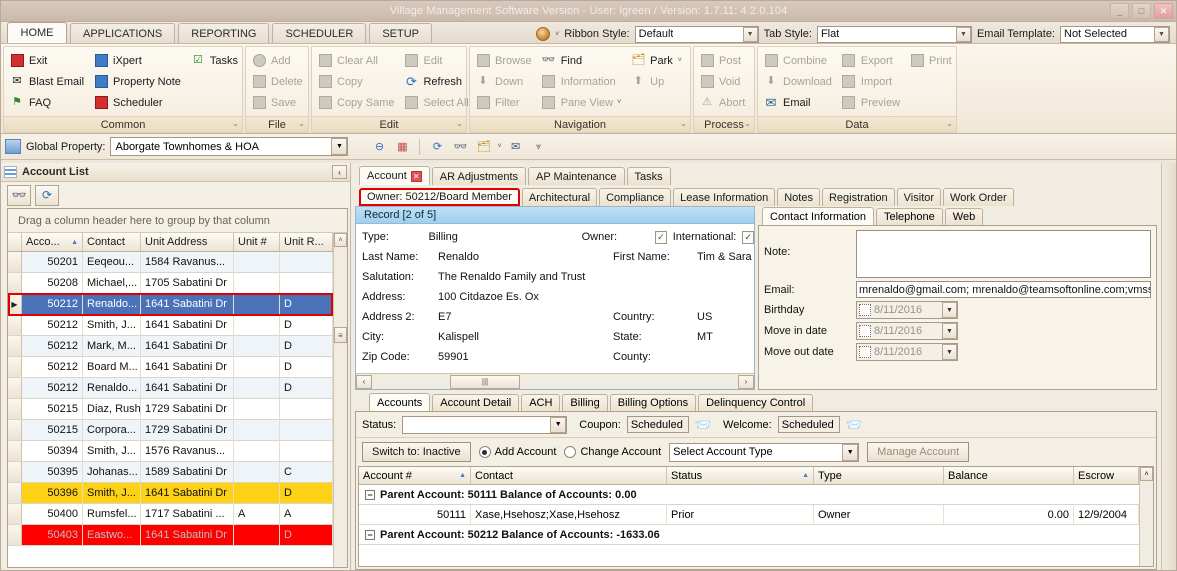  I want to click on manage-account-button: Manage Account, so click(918, 452).